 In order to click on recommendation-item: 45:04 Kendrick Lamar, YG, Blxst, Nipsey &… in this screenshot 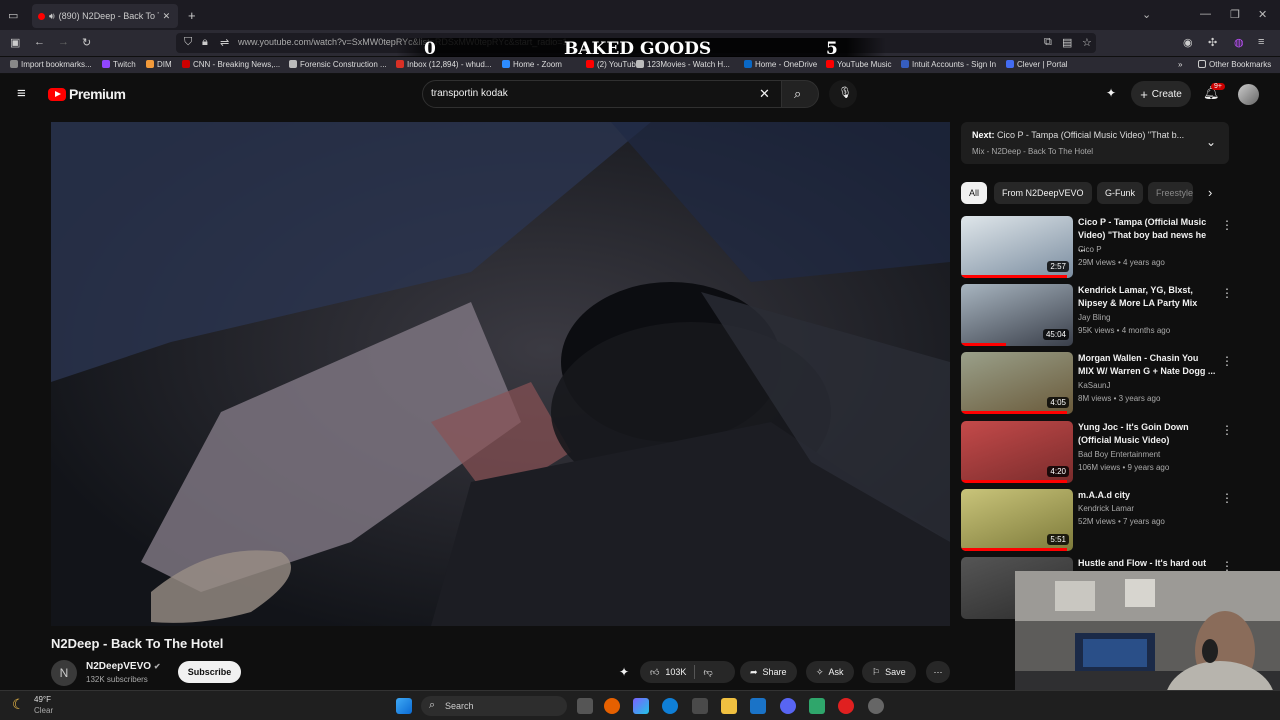, I will do `click(1097, 316)`.